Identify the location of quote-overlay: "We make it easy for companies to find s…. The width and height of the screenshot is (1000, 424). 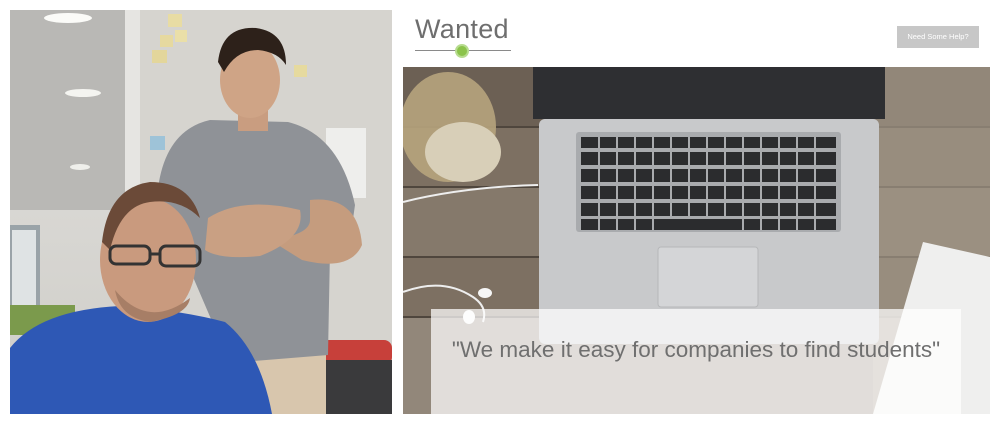
(696, 361).